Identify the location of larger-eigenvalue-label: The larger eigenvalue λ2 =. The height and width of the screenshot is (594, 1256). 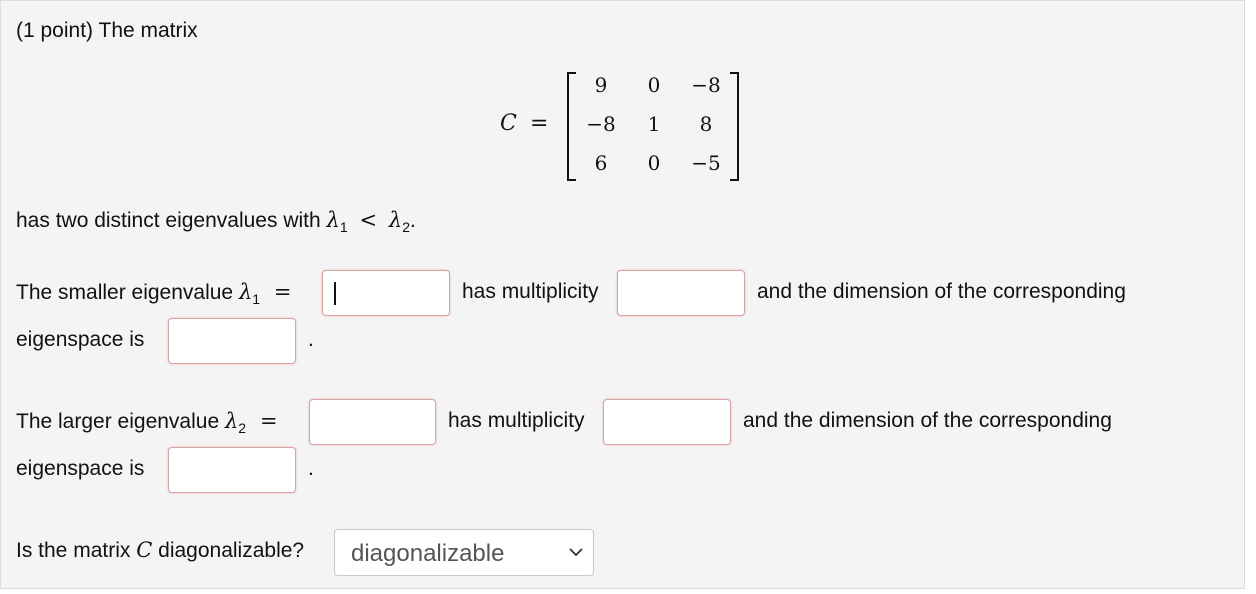
(147, 422).